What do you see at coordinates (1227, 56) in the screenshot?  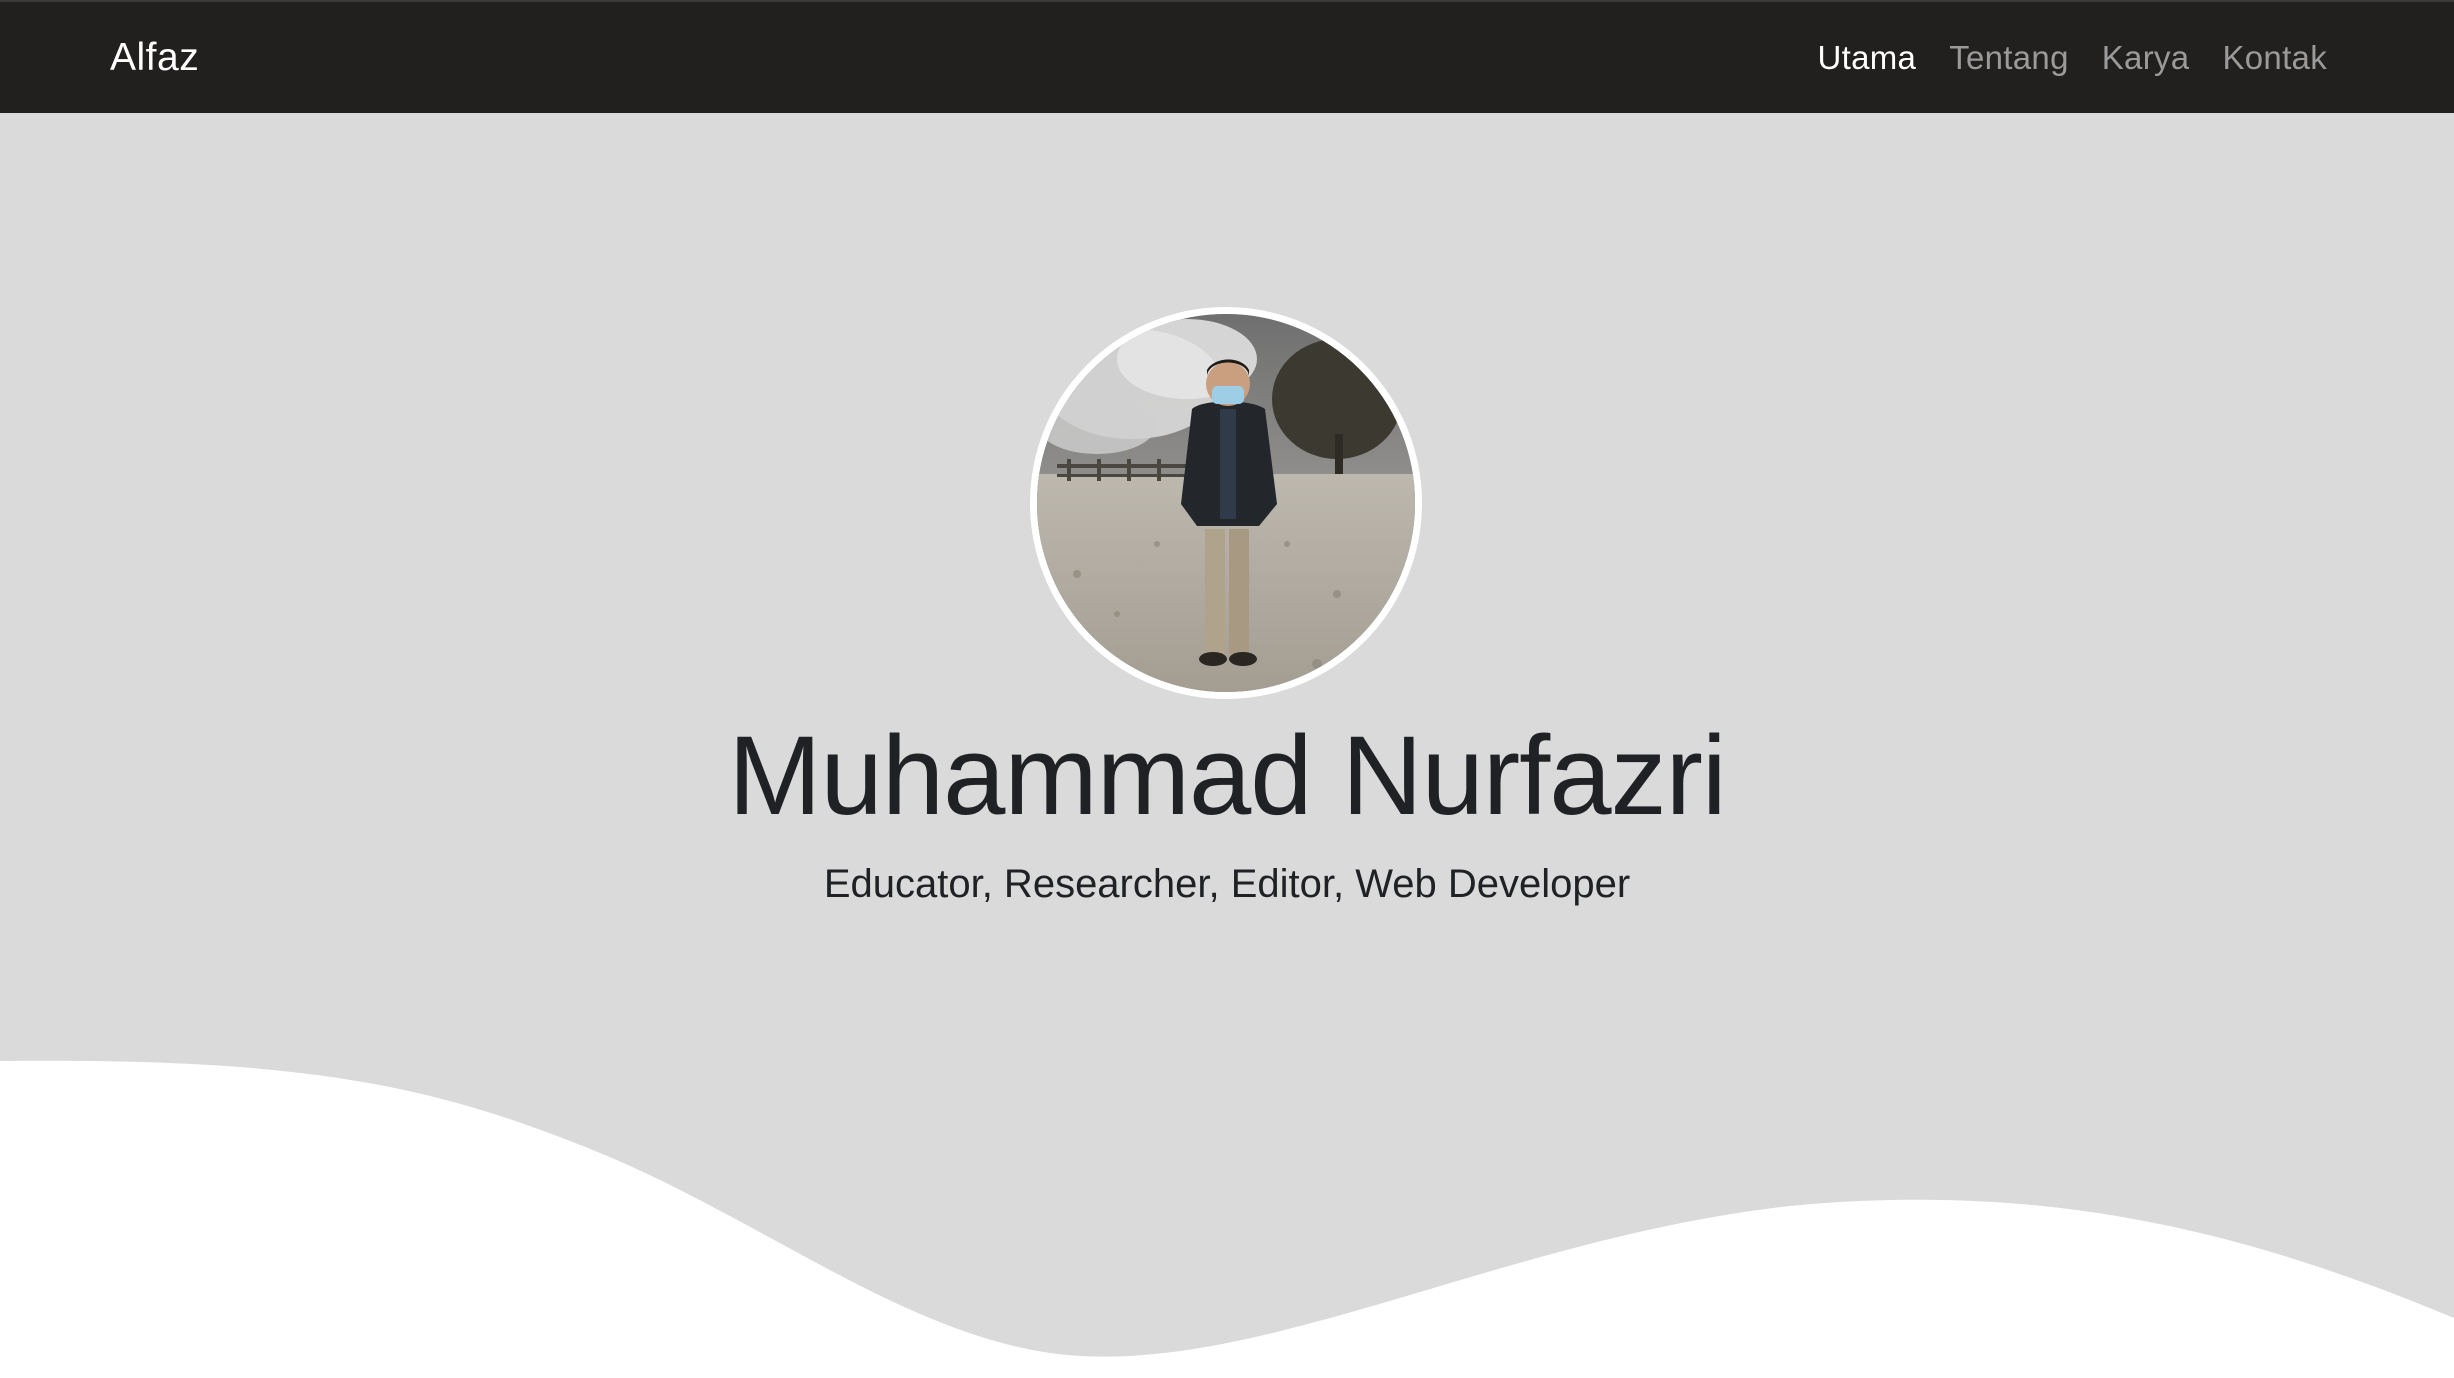 I see `navbar: Alfaz Utama Tentang Karya Kontak` at bounding box center [1227, 56].